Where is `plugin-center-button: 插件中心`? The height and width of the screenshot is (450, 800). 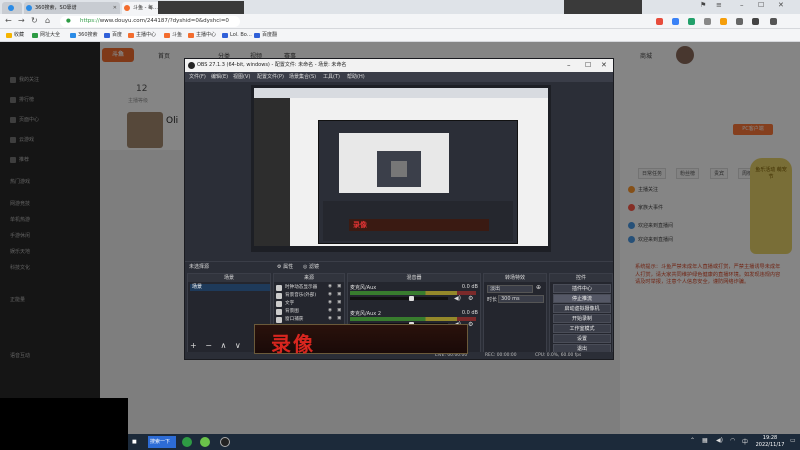
plugin-center-button: 插件中心 is located at coordinates (582, 288).